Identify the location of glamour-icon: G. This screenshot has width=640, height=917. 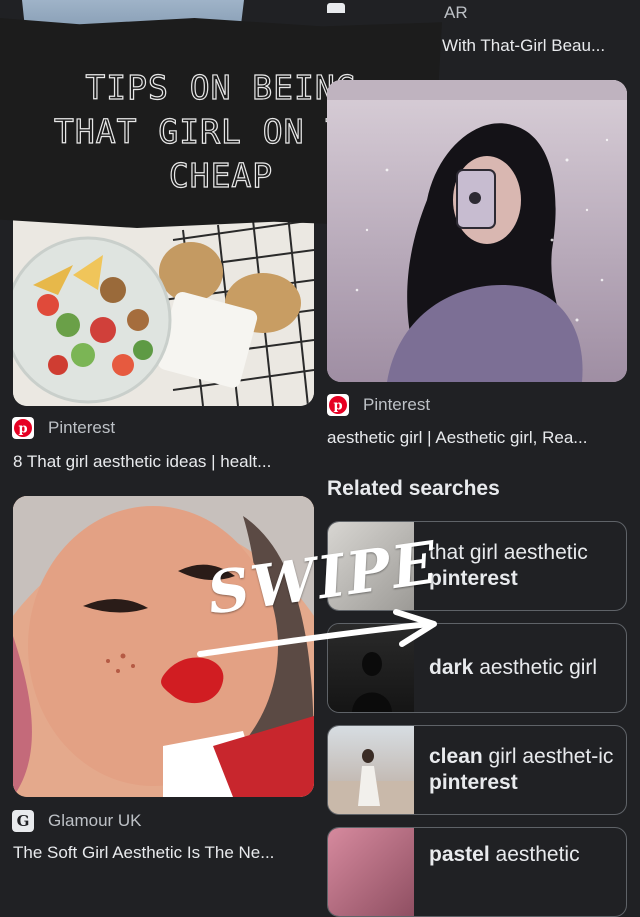
(23, 821).